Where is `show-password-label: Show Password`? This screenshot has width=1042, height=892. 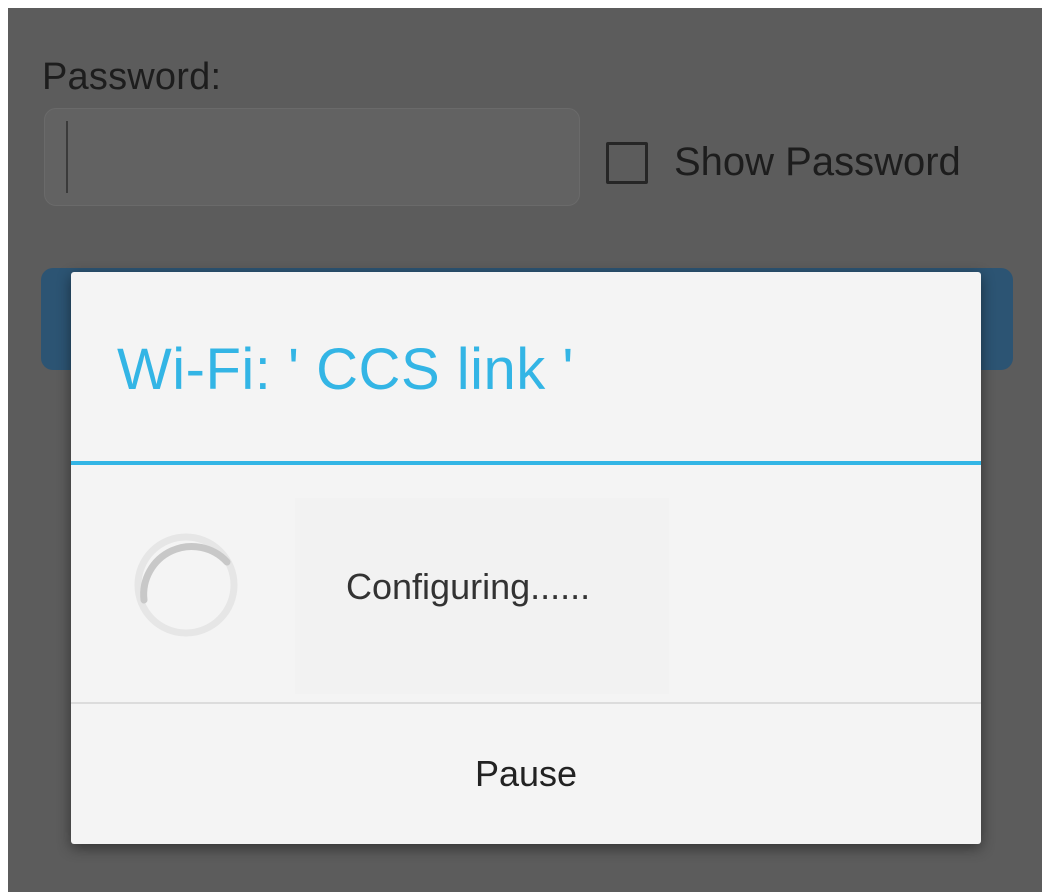
show-password-label: Show Password is located at coordinates (817, 162).